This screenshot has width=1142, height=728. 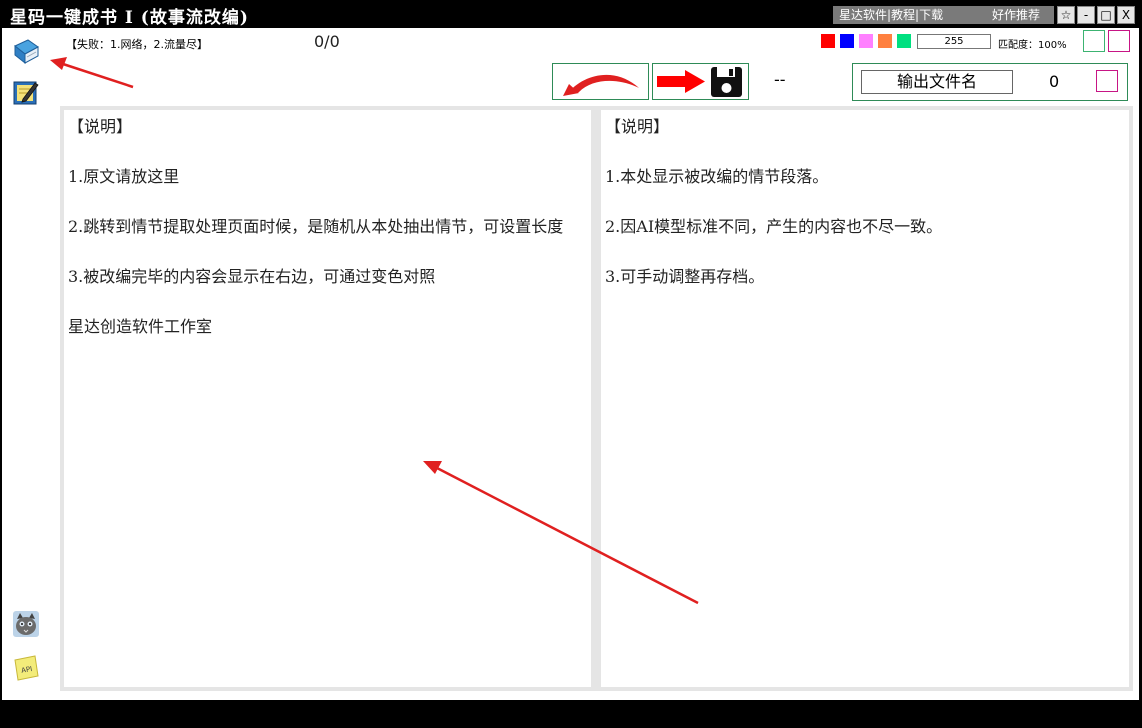 I want to click on output-filename-button: 输出文件名, so click(x=937, y=82).